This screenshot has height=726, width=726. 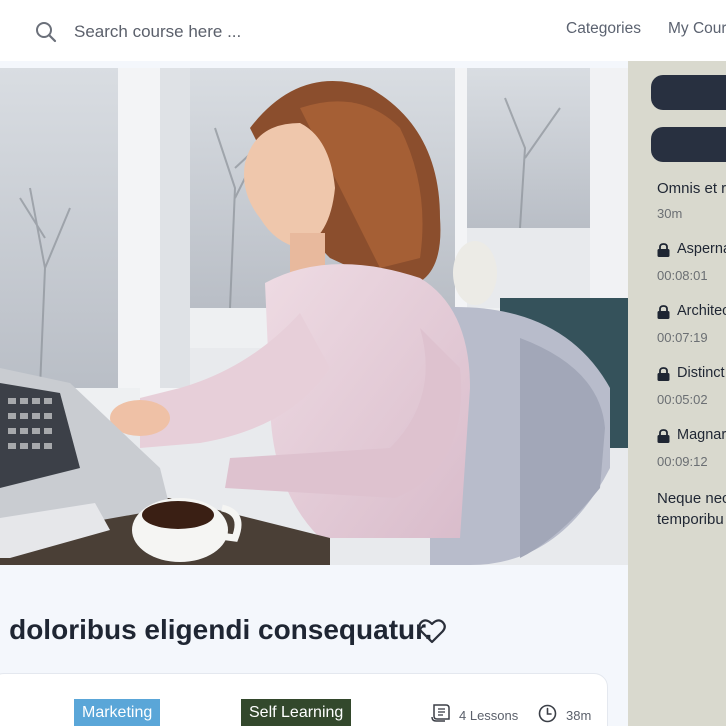 What do you see at coordinates (697, 29) in the screenshot?
I see `nav-my-courses: My Cours` at bounding box center [697, 29].